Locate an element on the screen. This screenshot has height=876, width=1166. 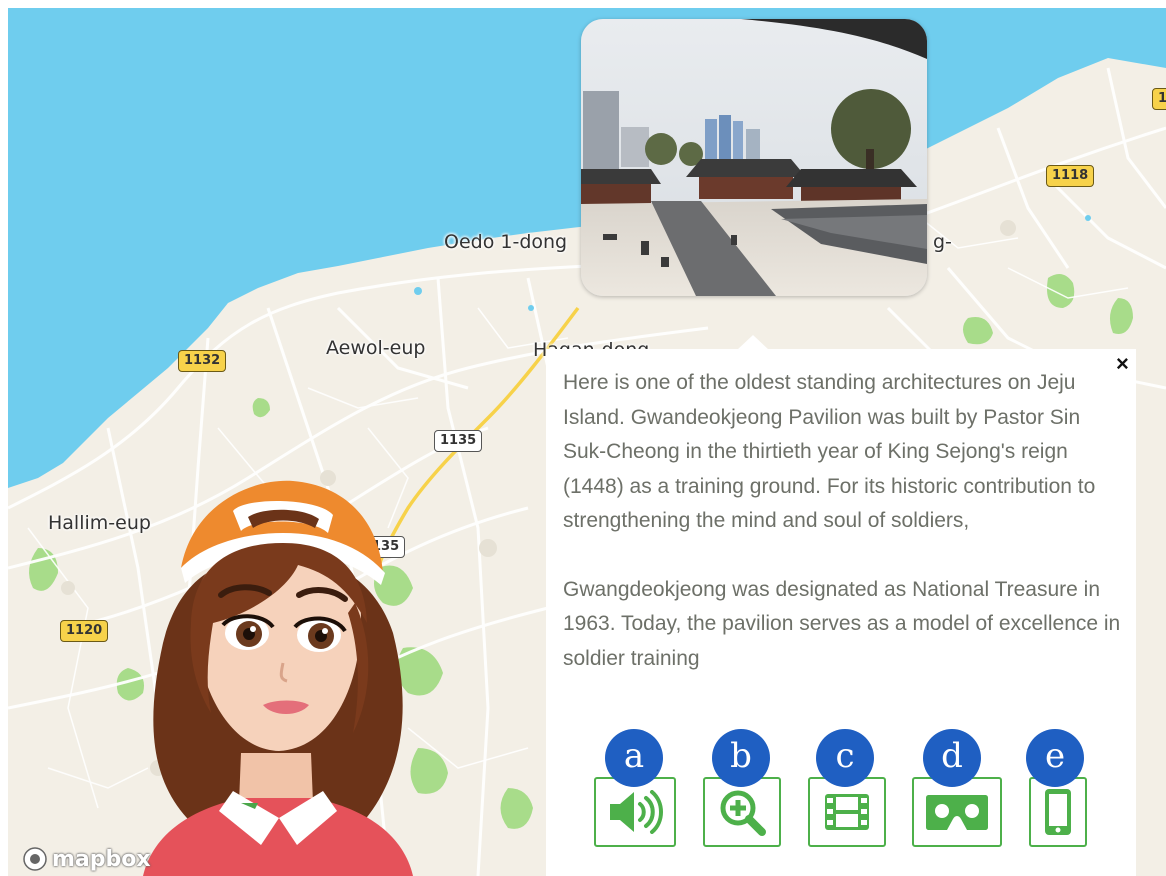
audio-button is located at coordinates (635, 812).